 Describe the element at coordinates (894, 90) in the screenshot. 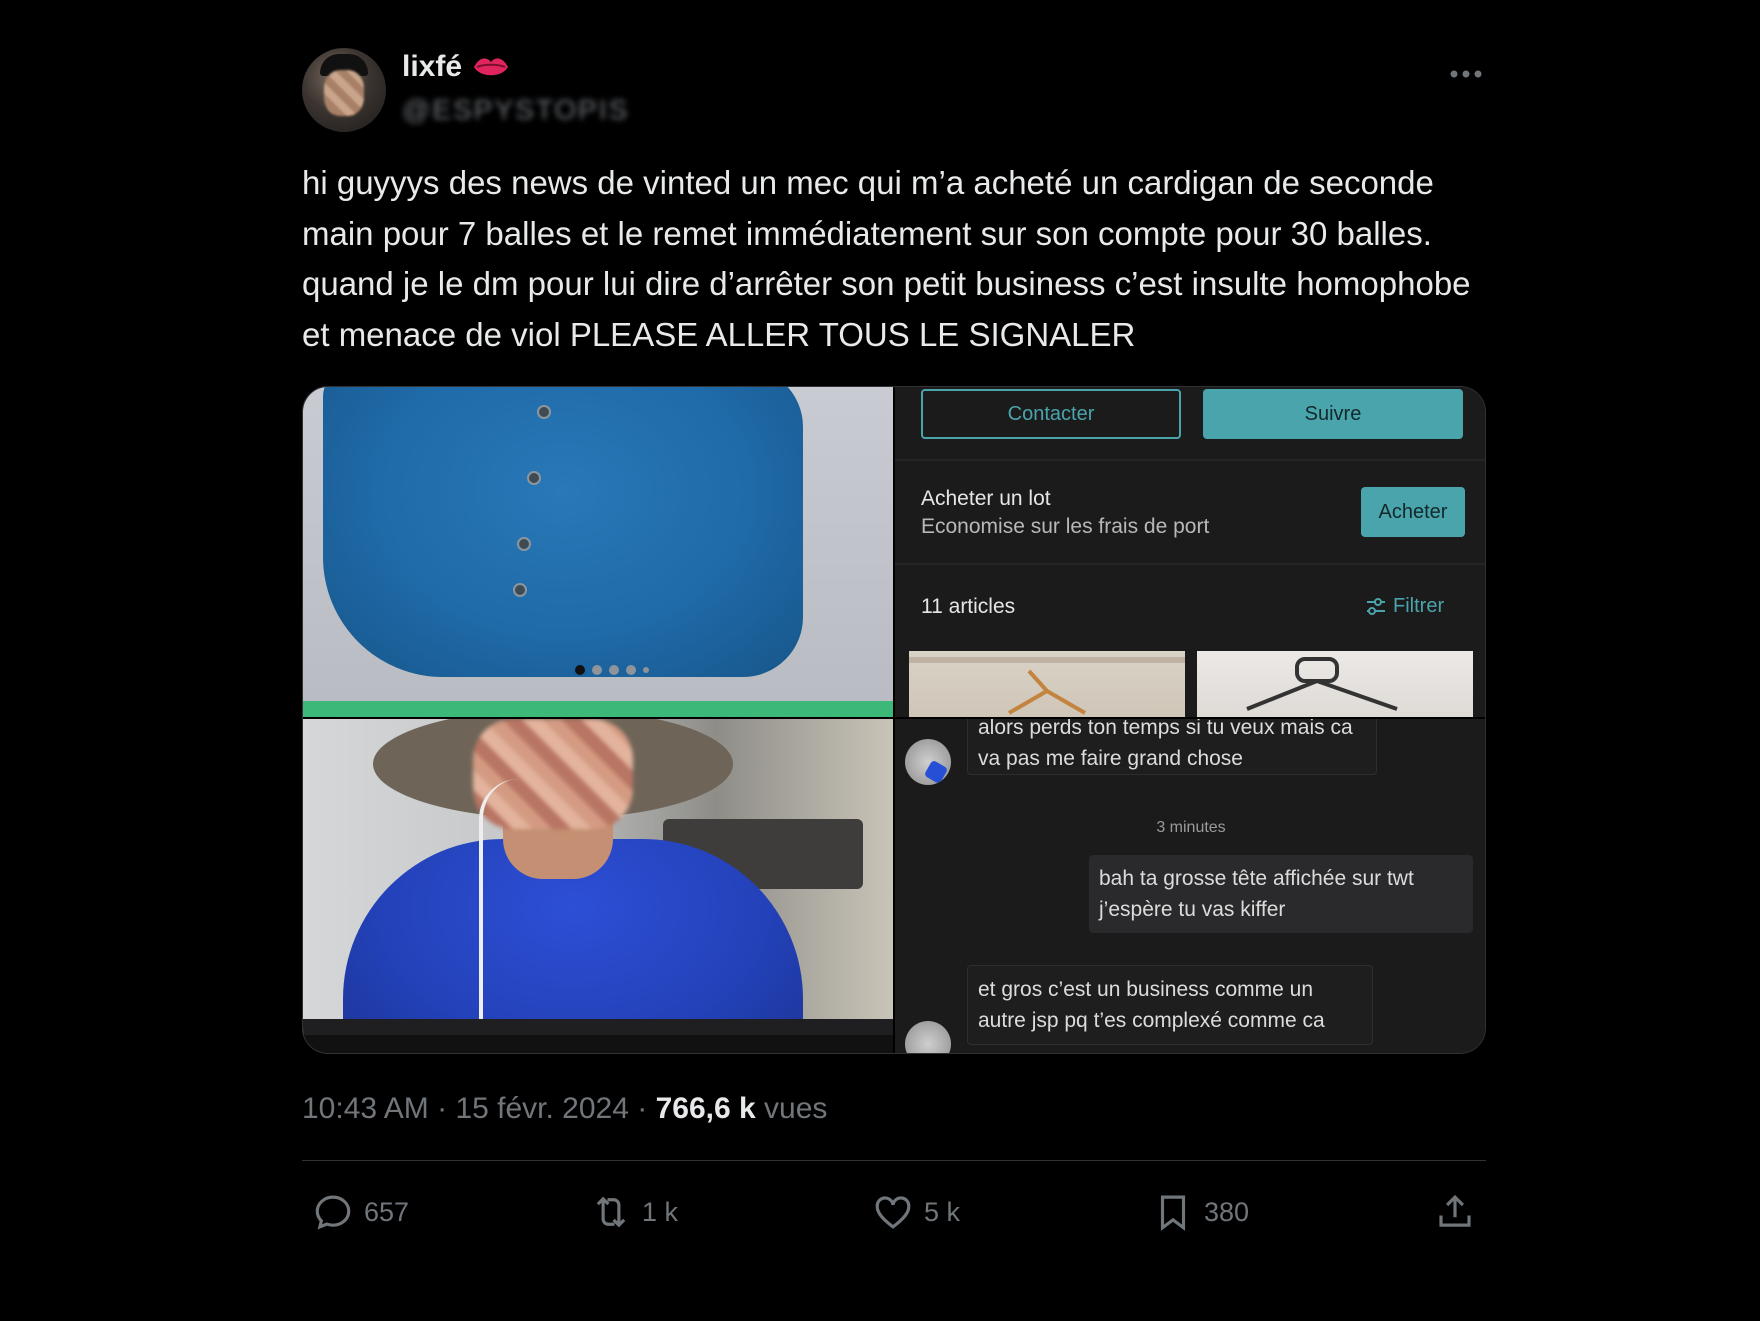

I see `tweet-header: lixfé @ESPYSTOPIS` at that location.